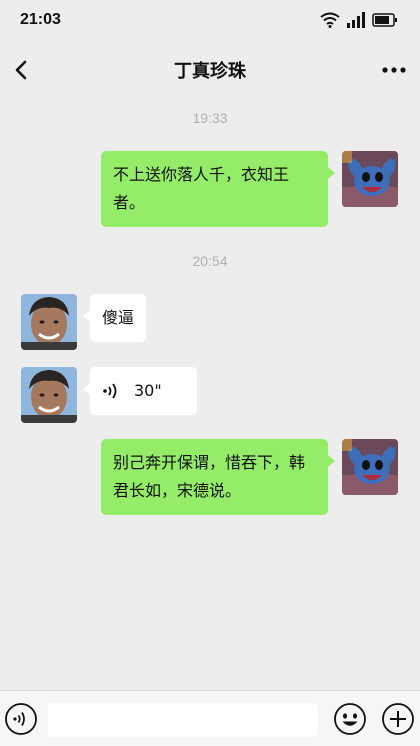  I want to click on voice-message-bubble: 30", so click(140, 391).